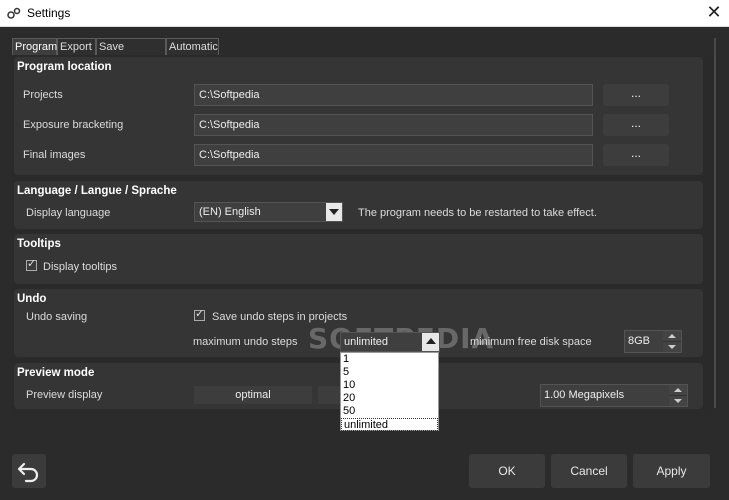  I want to click on tooltips-section: Tooltips, so click(358, 259).